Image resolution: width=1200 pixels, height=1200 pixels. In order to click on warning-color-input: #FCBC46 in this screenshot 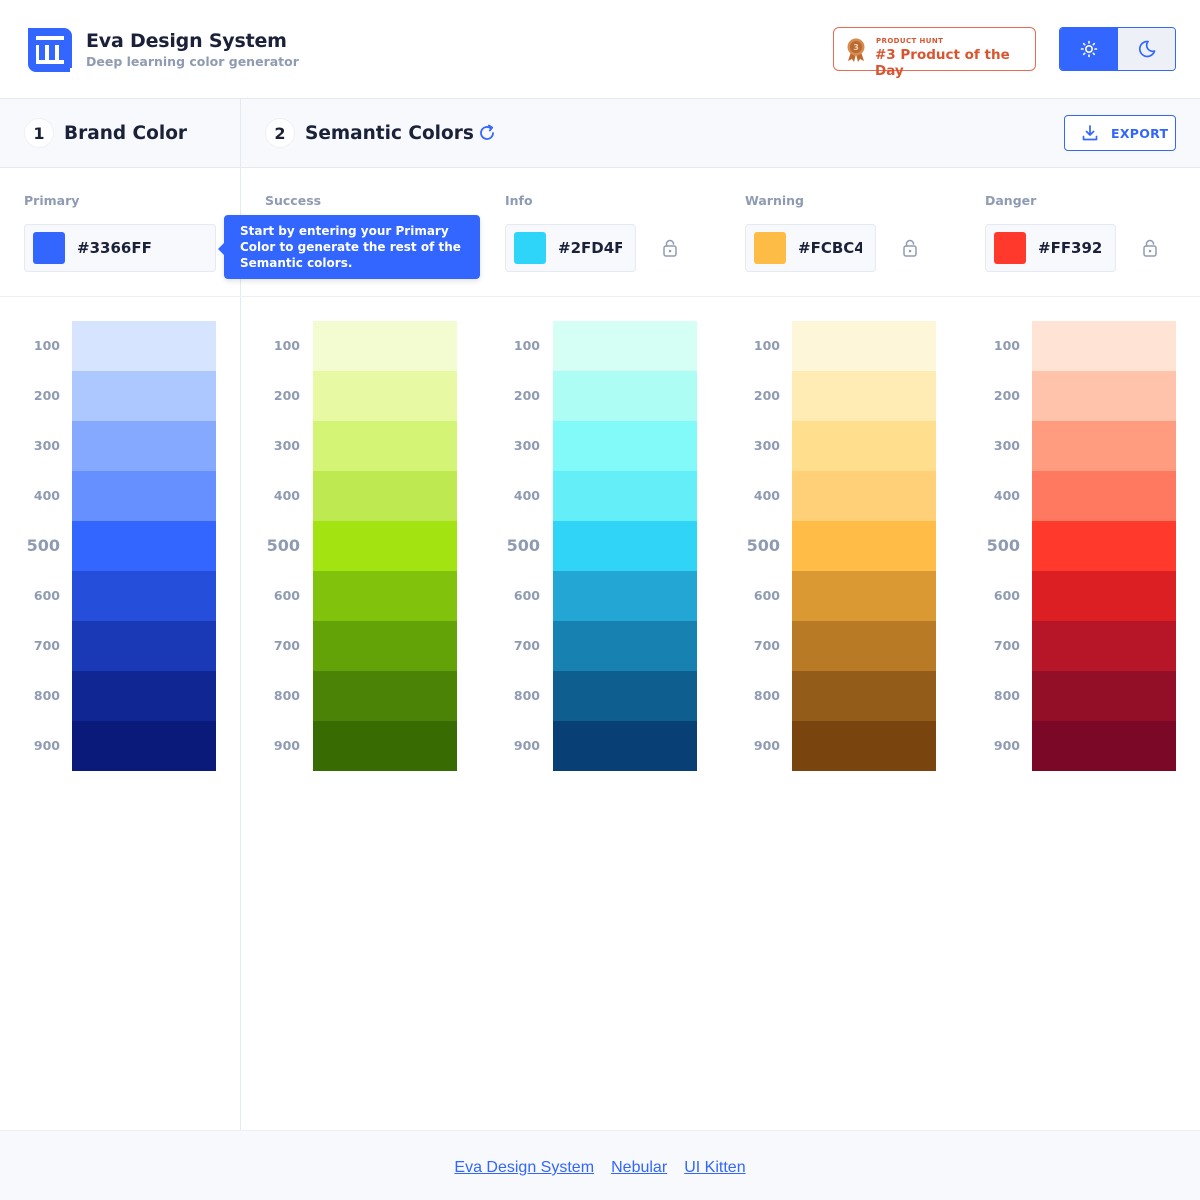, I will do `click(810, 248)`.